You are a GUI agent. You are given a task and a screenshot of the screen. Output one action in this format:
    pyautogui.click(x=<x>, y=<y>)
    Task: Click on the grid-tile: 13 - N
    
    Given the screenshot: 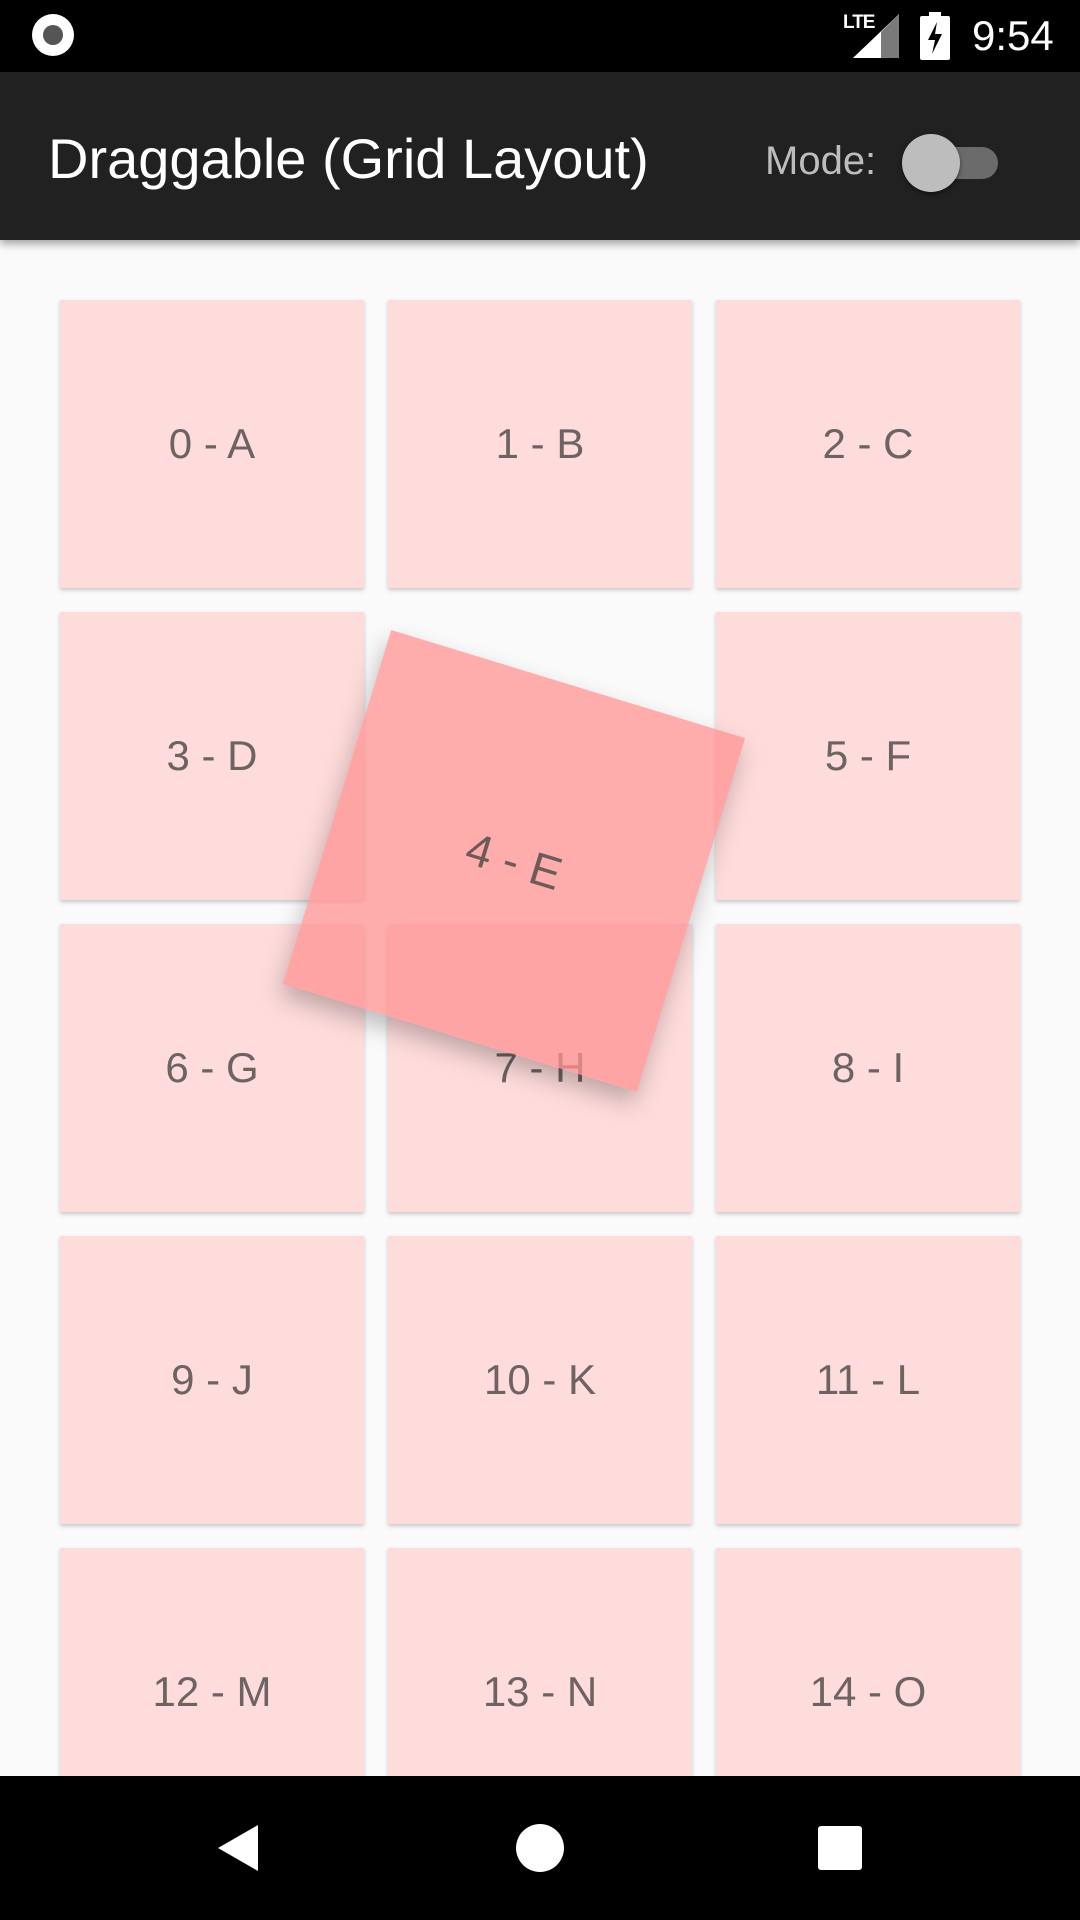 What is the action you would take?
    pyautogui.click(x=540, y=1662)
    